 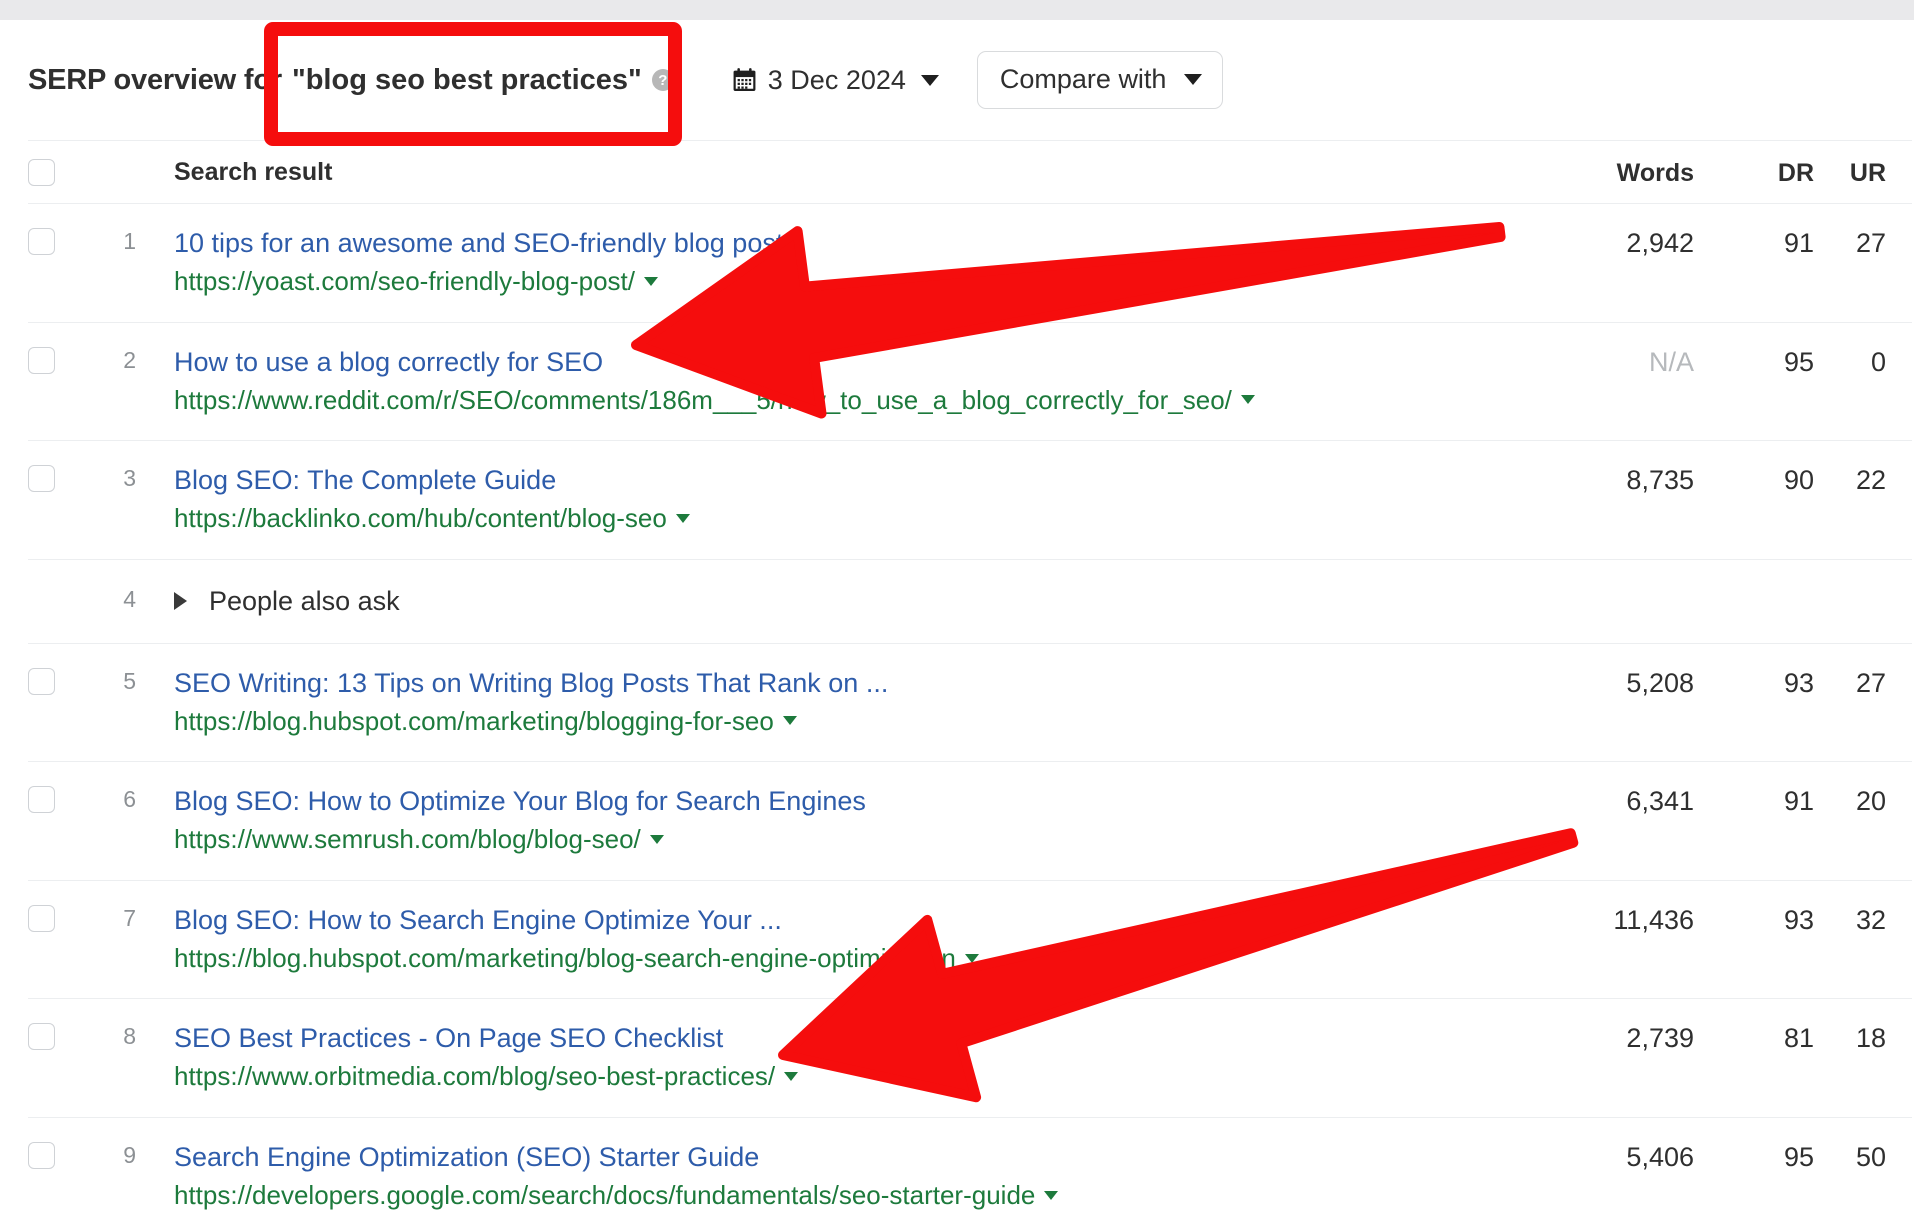 I want to click on calendar-icon, so click(x=744, y=79).